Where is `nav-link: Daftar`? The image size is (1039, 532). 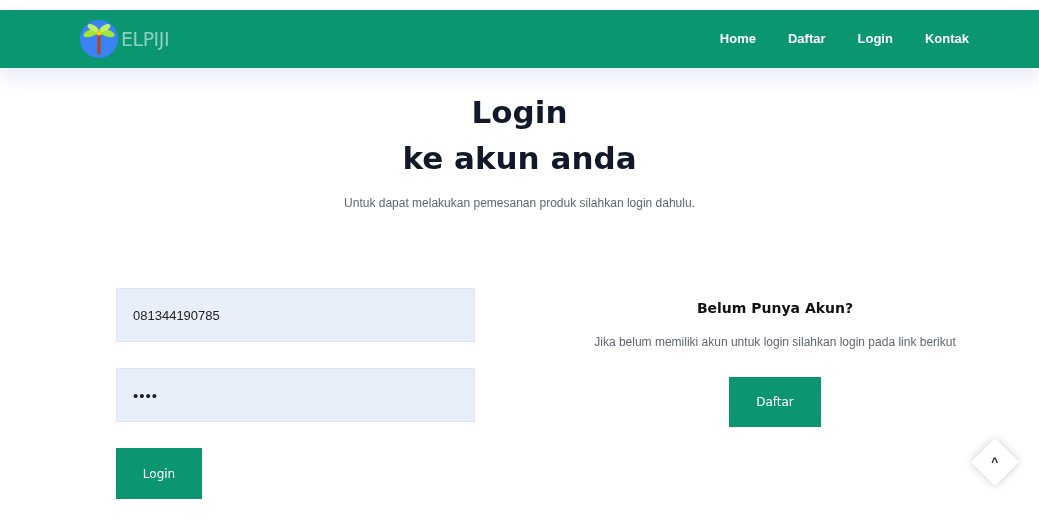
nav-link: Daftar is located at coordinates (806, 39).